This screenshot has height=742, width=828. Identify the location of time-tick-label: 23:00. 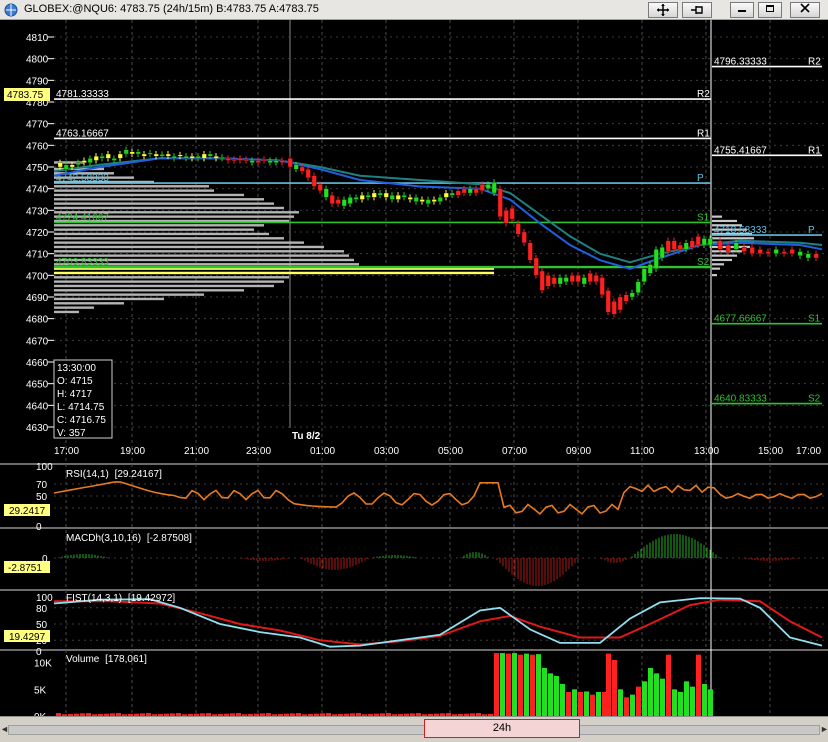
(258, 451).